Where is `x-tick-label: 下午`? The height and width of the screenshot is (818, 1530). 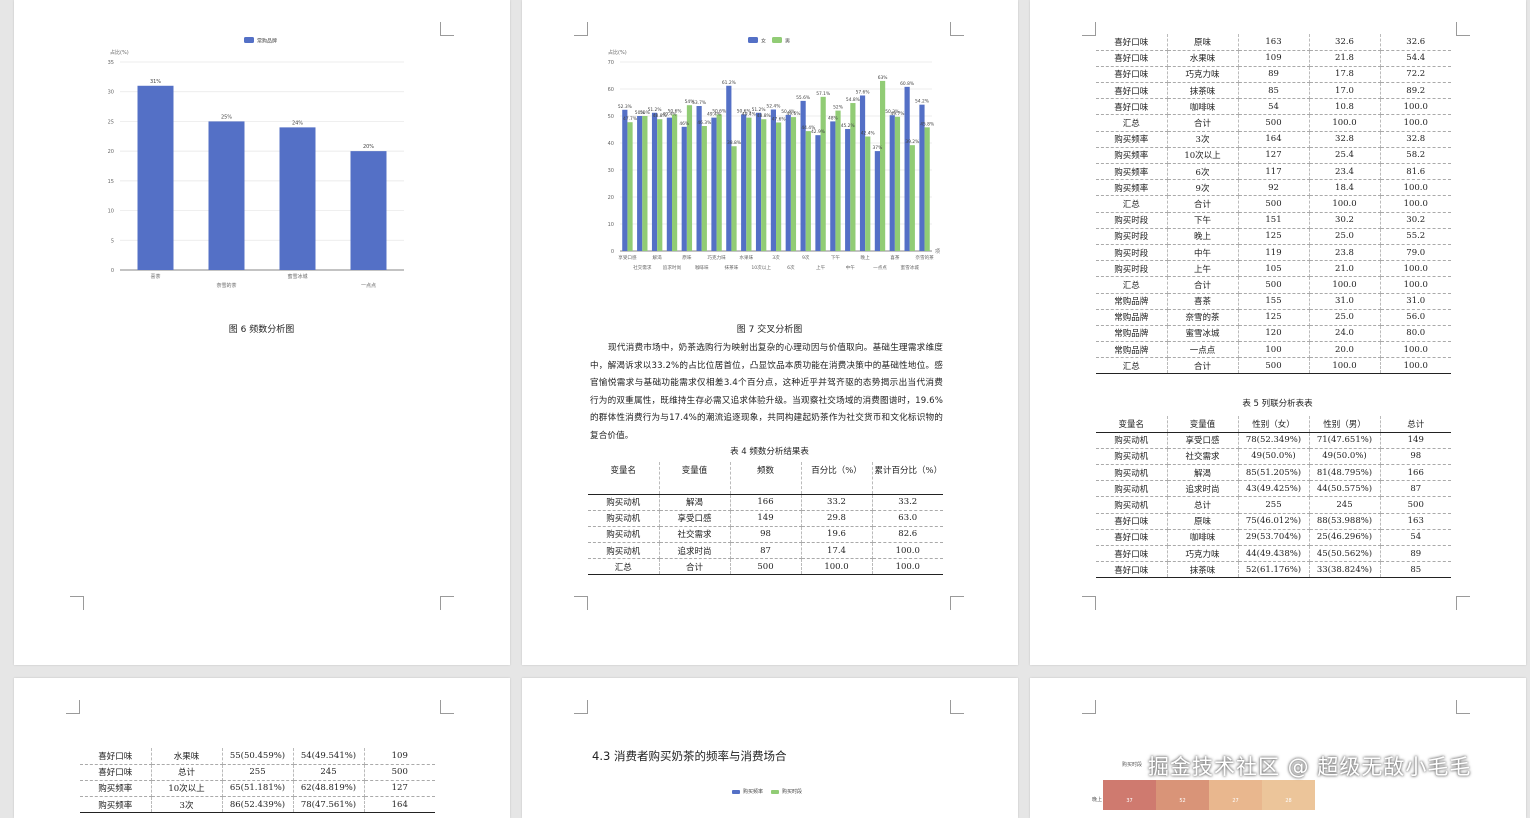 x-tick-label: 下午 is located at coordinates (836, 257).